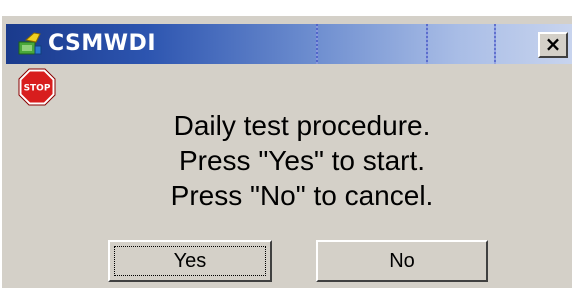 The width and height of the screenshot is (572, 288). I want to click on background-strip, so click(286, 7).